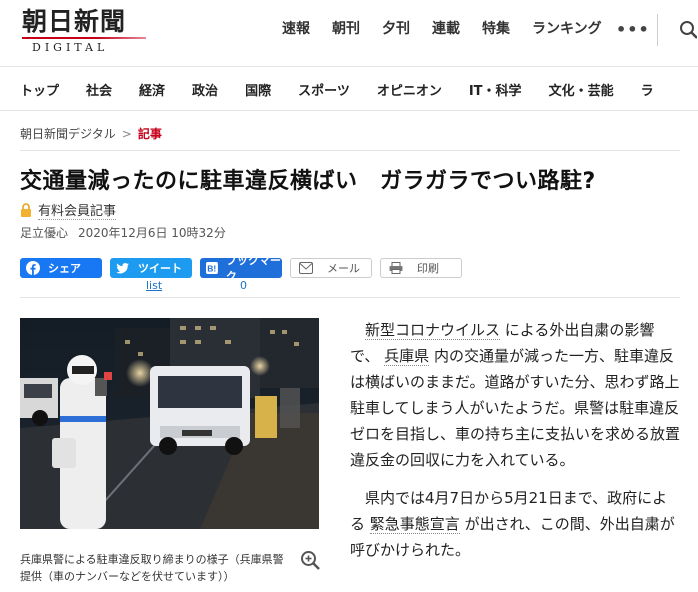 This screenshot has width=698, height=592. Describe the element at coordinates (306, 268) in the screenshot. I see `mail-icon` at that location.